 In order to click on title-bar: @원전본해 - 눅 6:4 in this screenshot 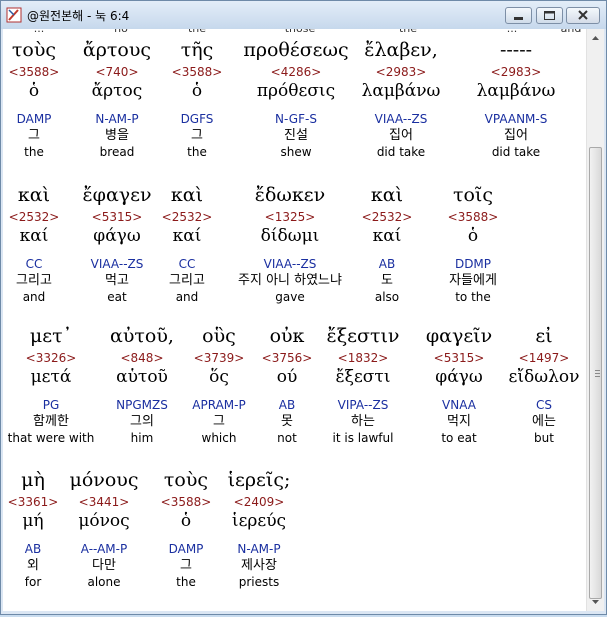, I will do `click(303, 15)`.